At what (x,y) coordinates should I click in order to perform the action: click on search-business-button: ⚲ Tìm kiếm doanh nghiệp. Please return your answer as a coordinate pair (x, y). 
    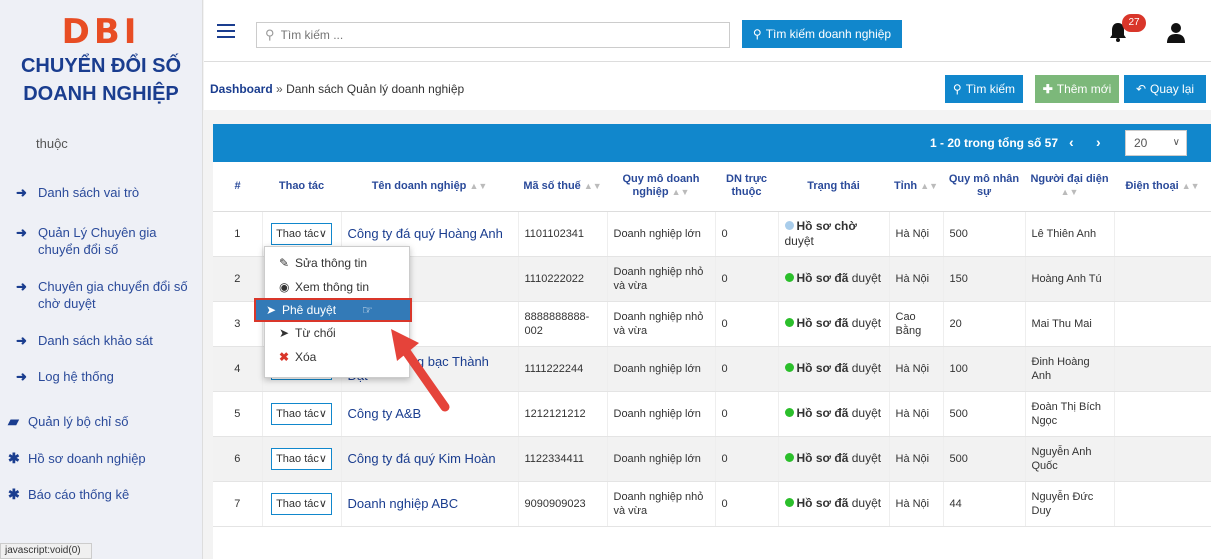
    Looking at the image, I should click on (822, 34).